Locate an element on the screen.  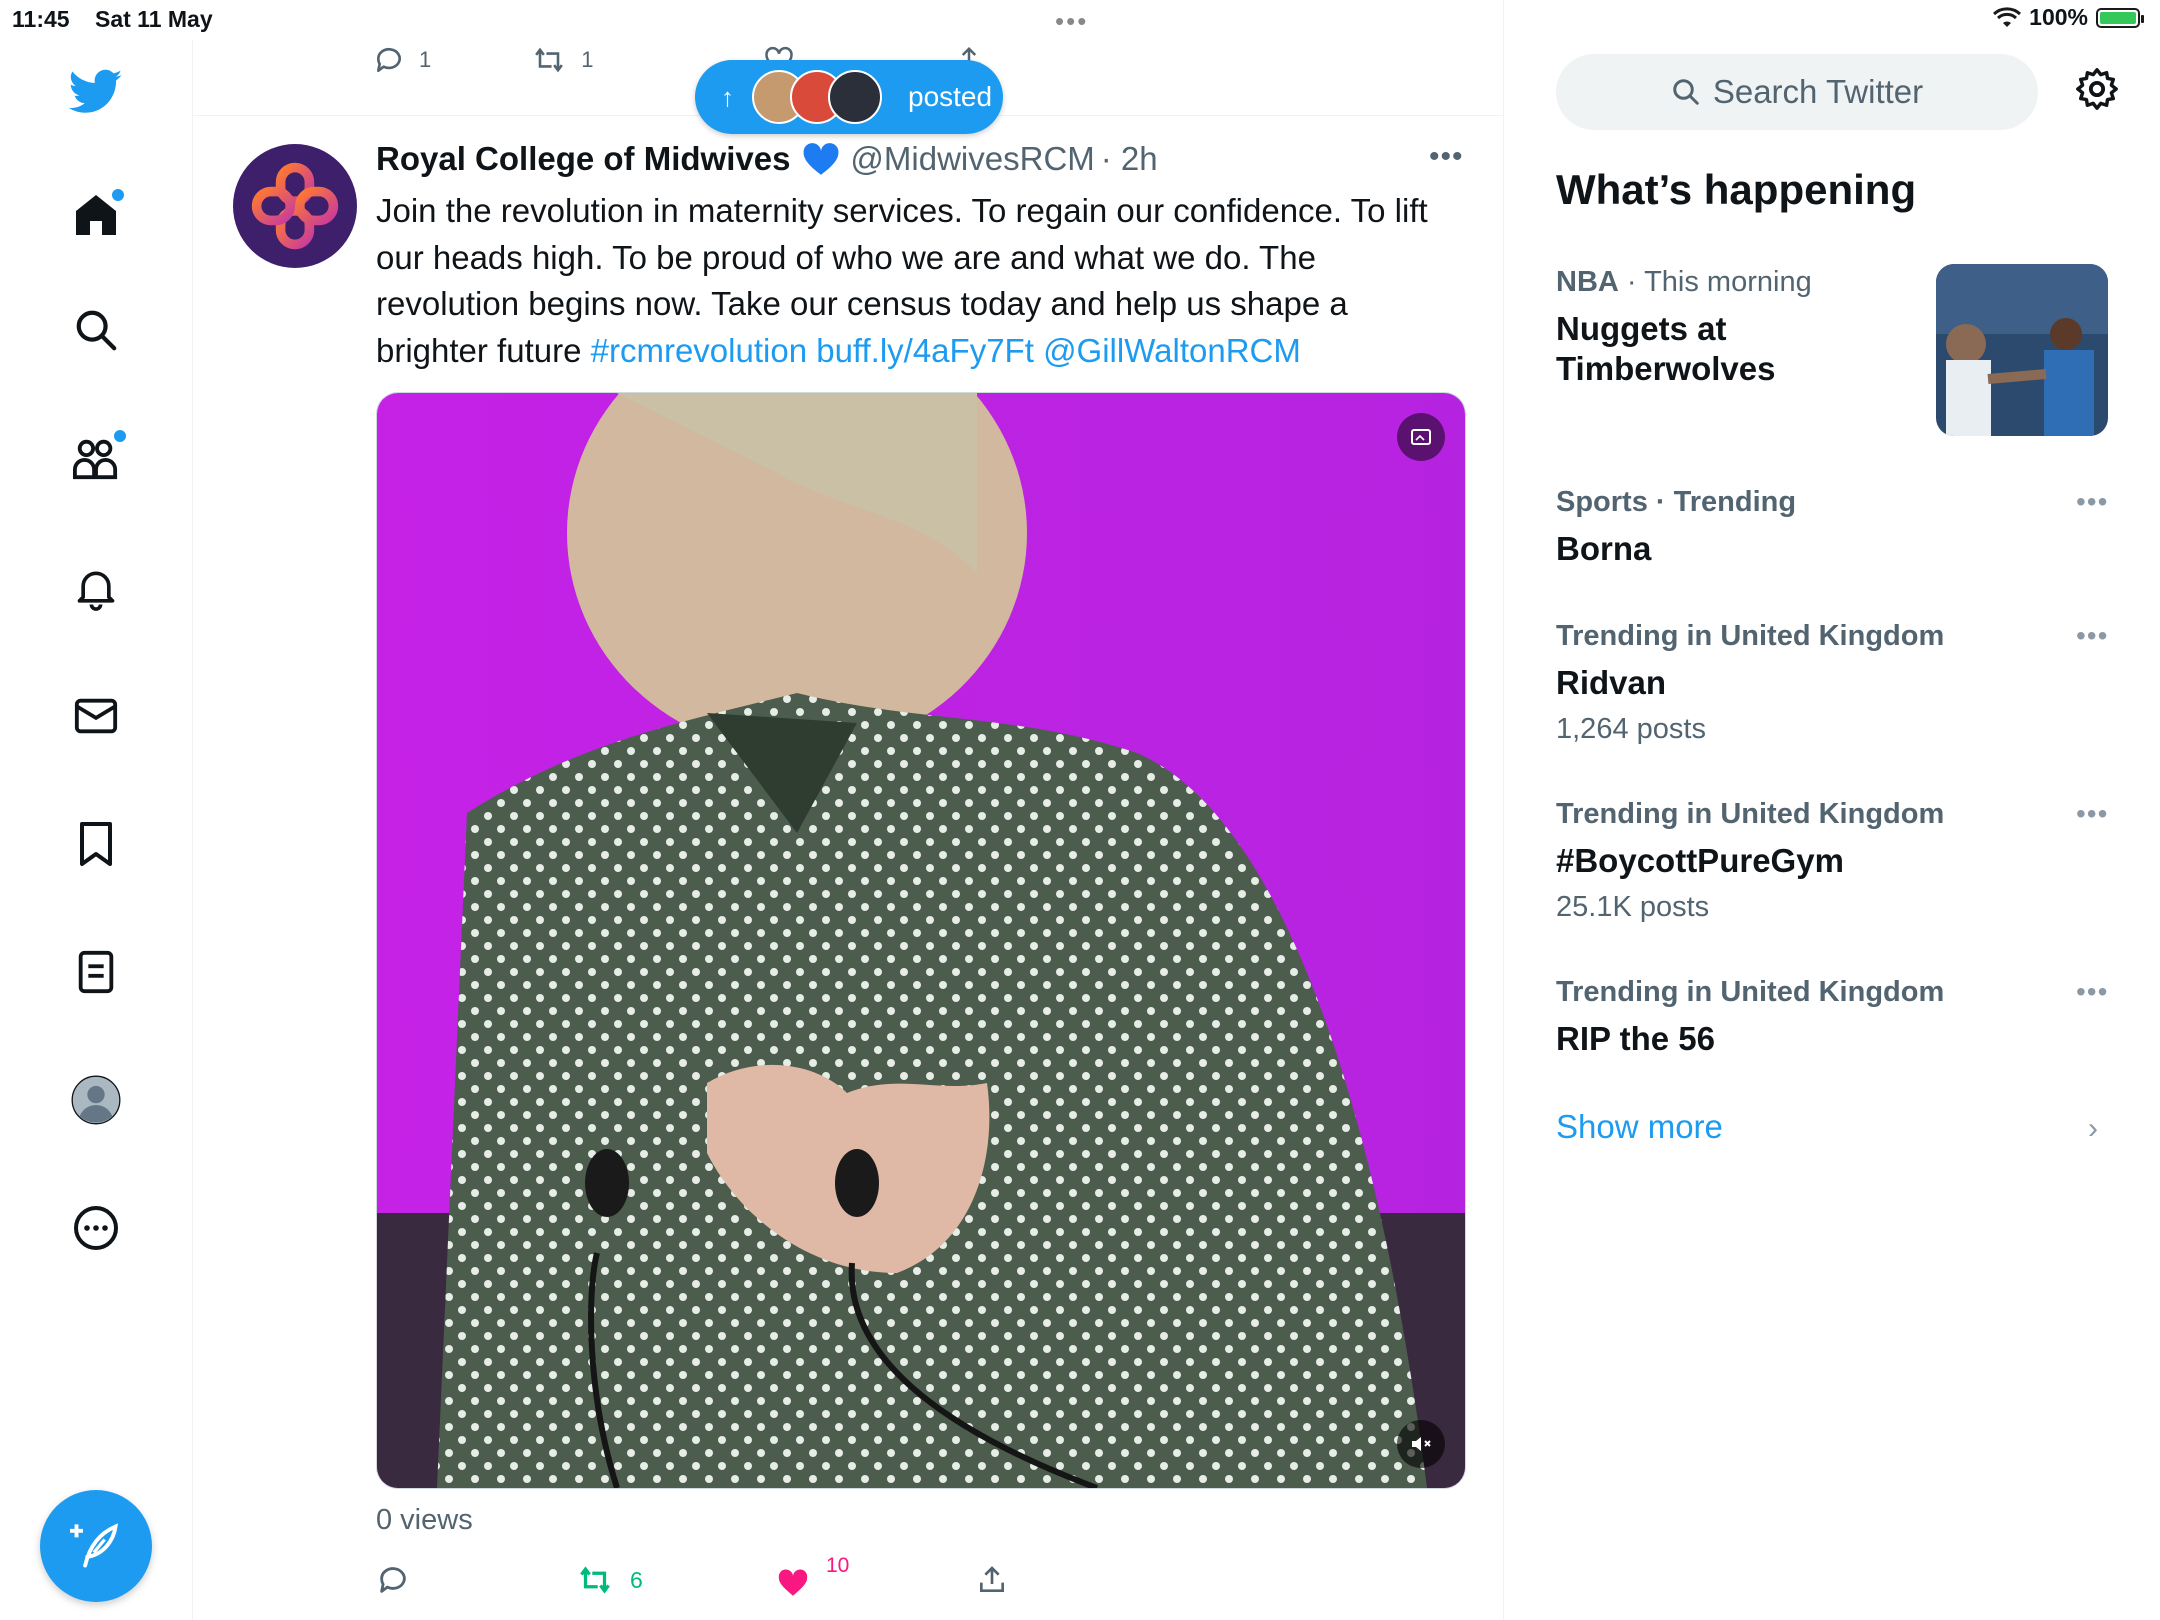
trend-image is located at coordinates (2022, 350).